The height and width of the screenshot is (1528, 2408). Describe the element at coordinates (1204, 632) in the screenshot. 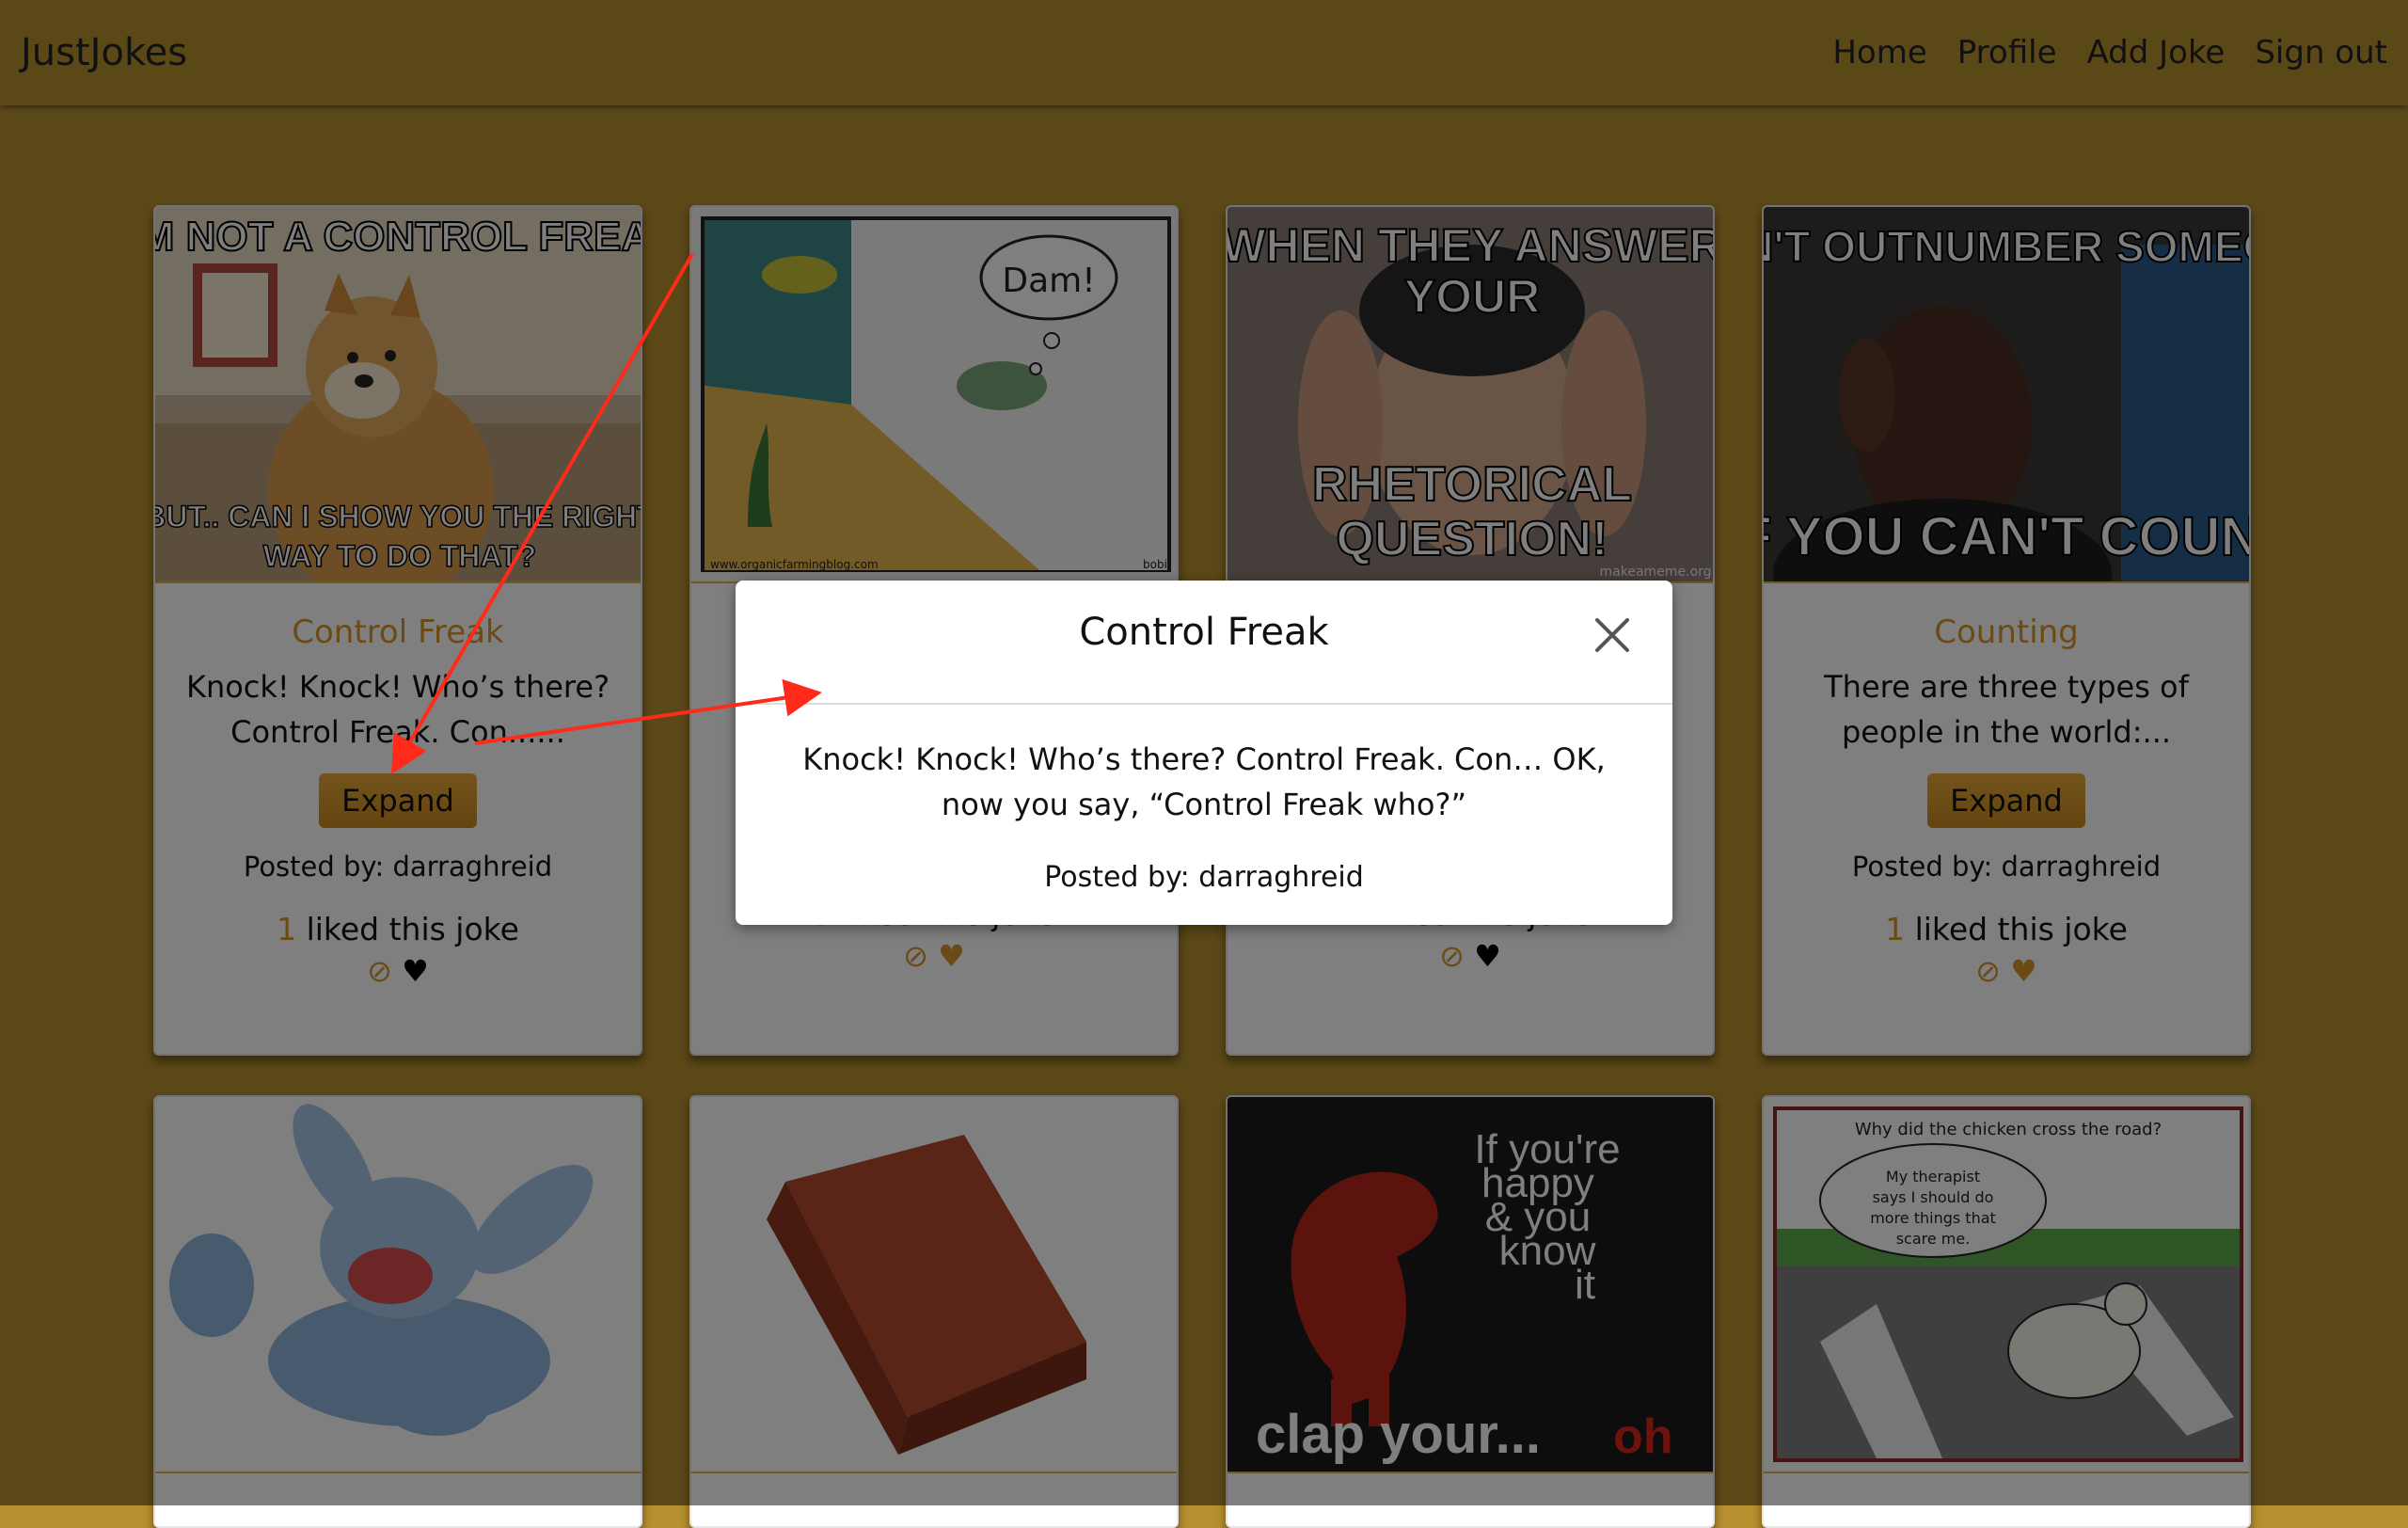

I see `modal-title: Control Freak` at that location.